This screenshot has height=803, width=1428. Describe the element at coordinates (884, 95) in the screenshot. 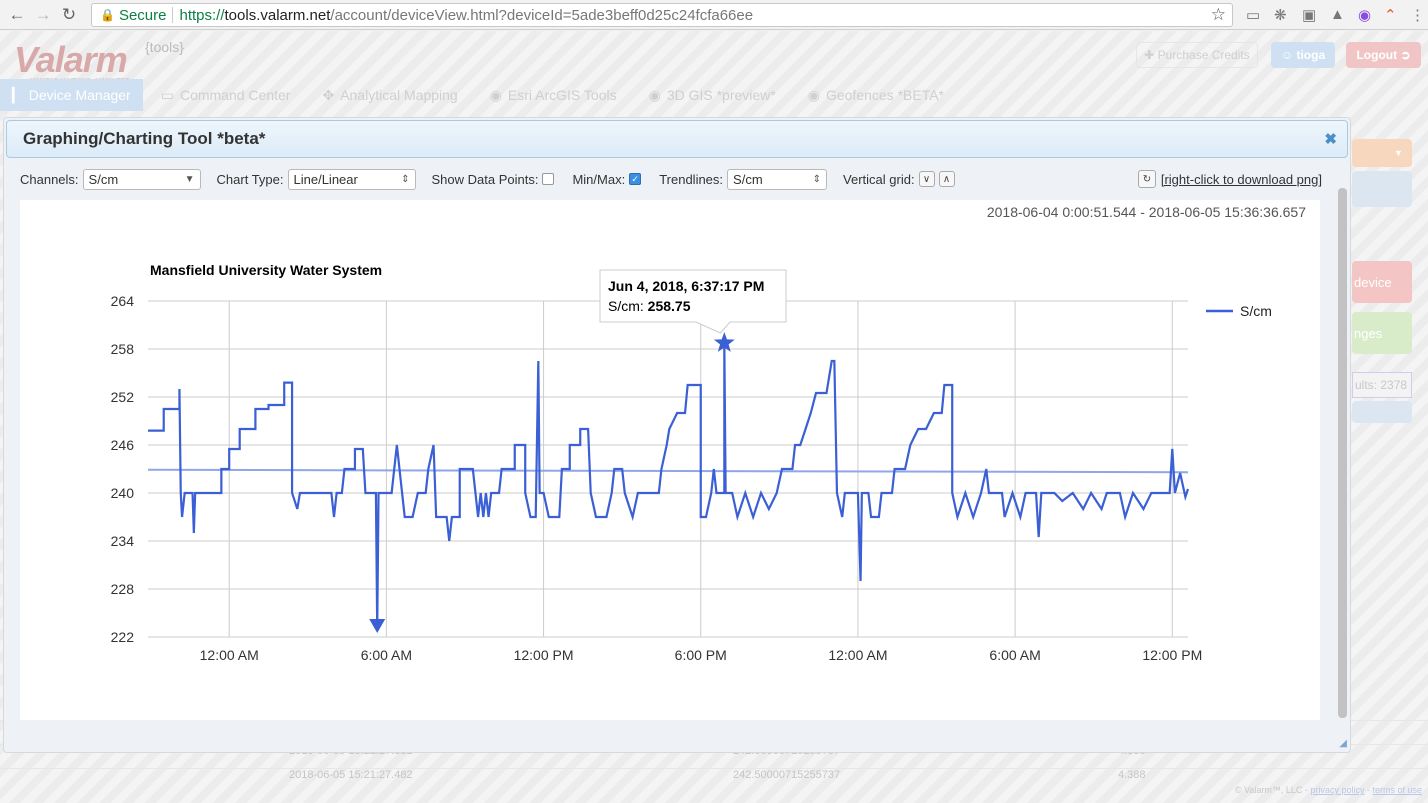

I see `nav-label: Geofences *BETA*` at that location.